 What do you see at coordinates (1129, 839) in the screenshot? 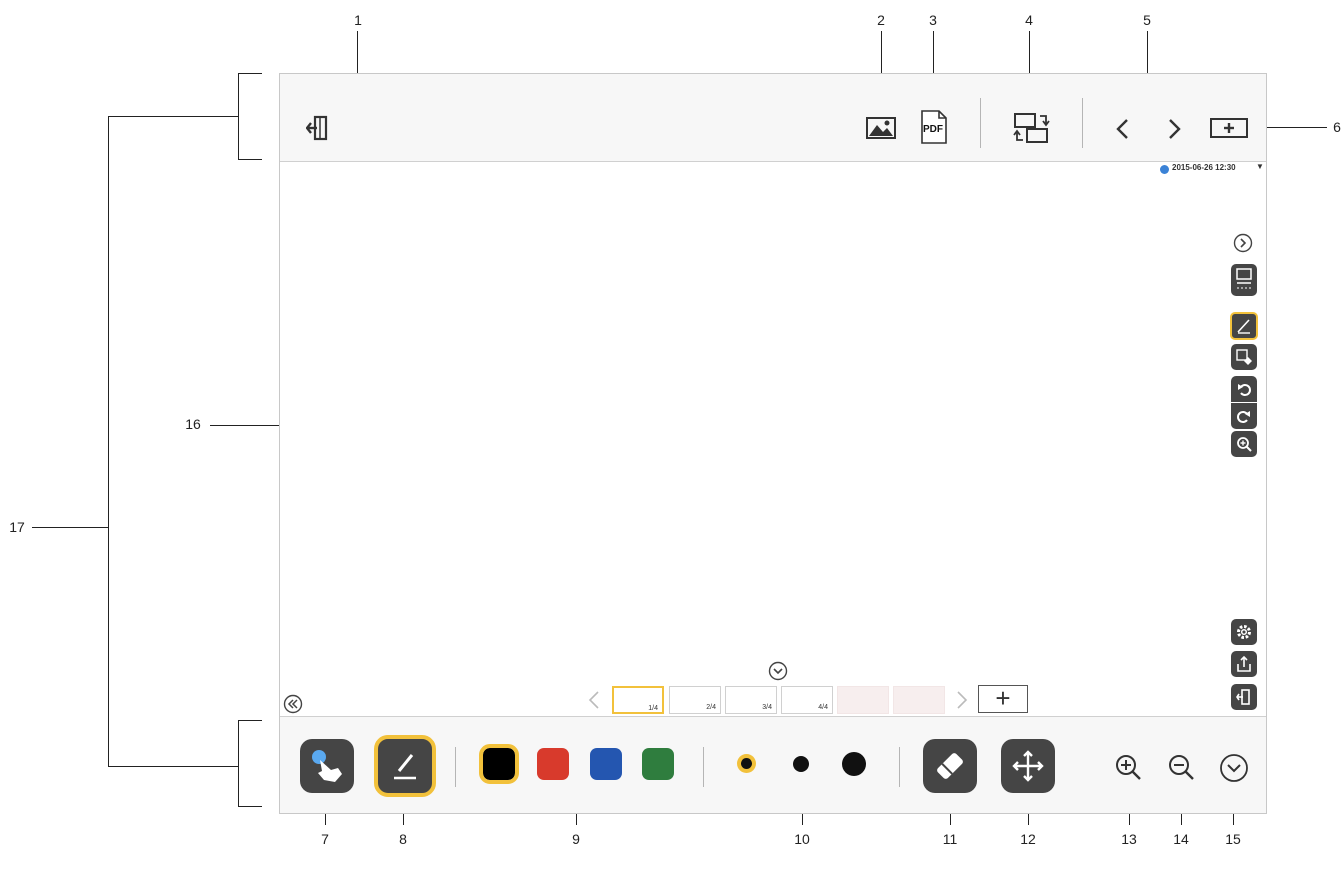
I see `callout-13: 13` at bounding box center [1129, 839].